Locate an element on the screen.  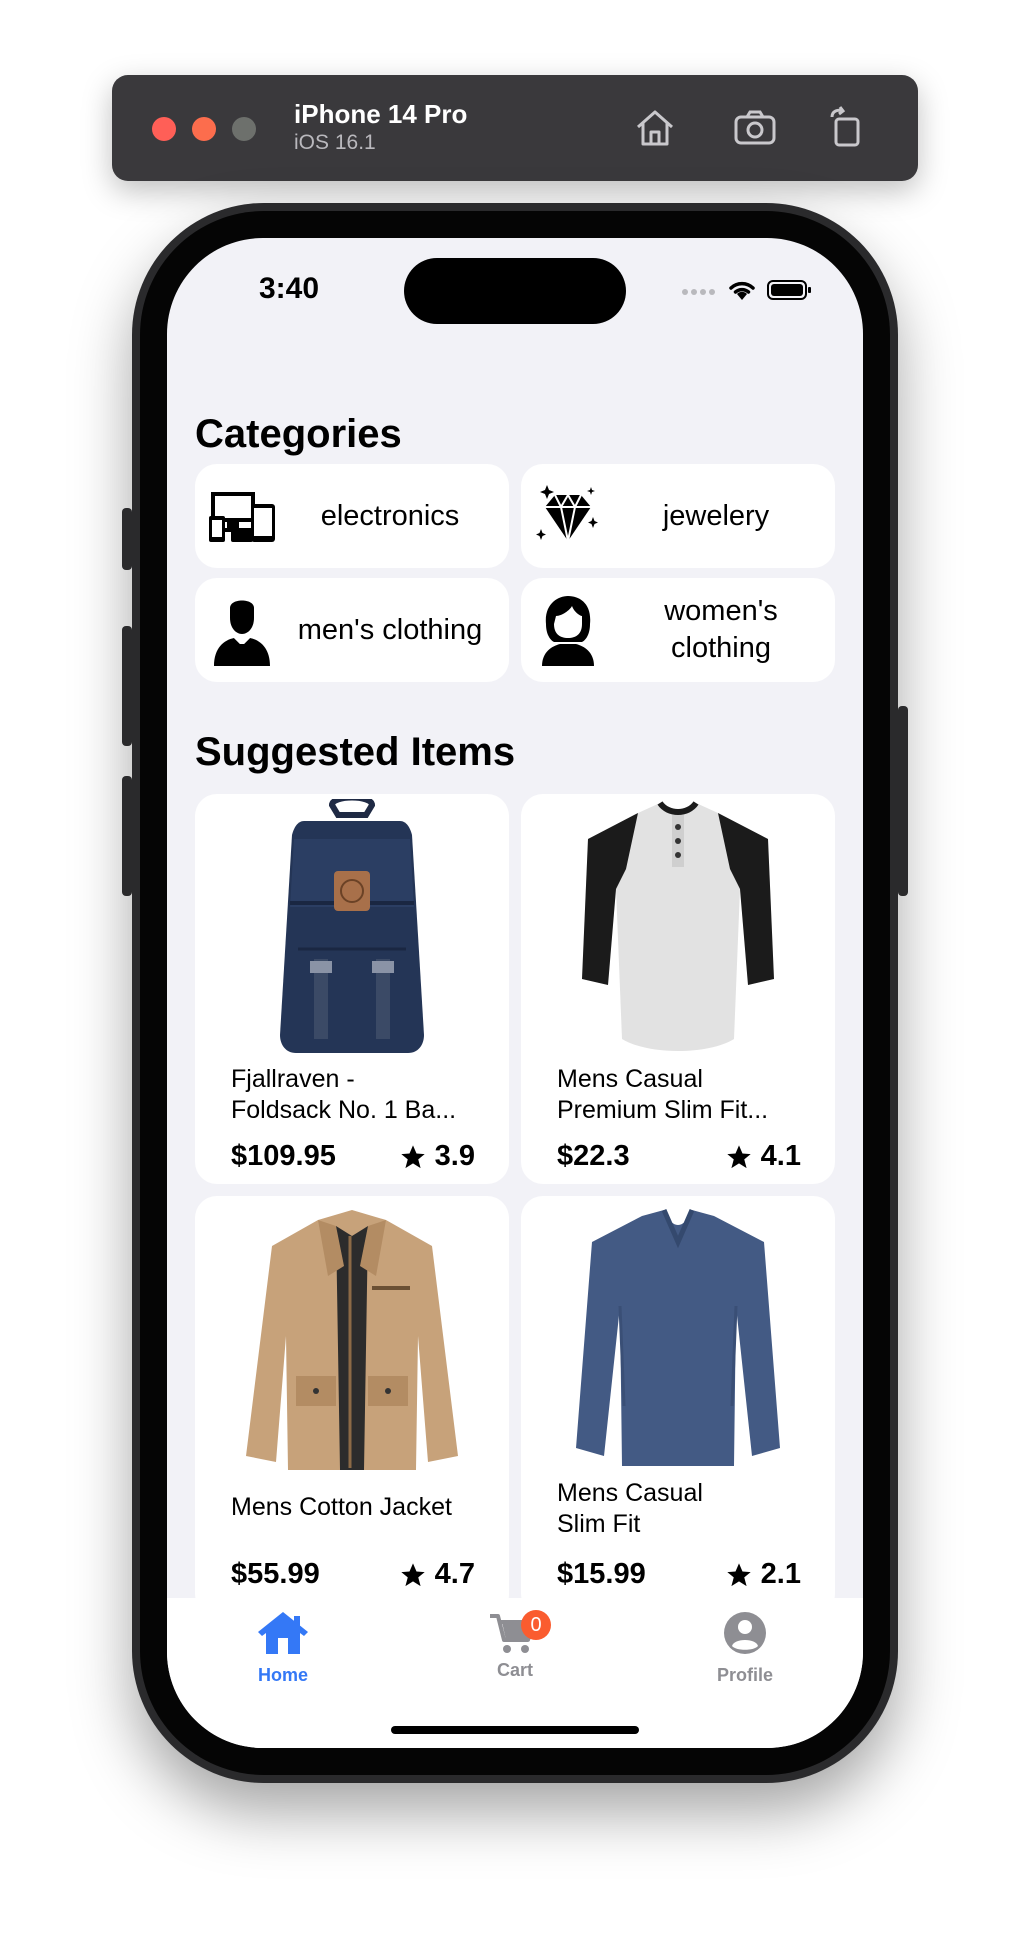
tab-label: Cart is located at coordinates (514, 1670).